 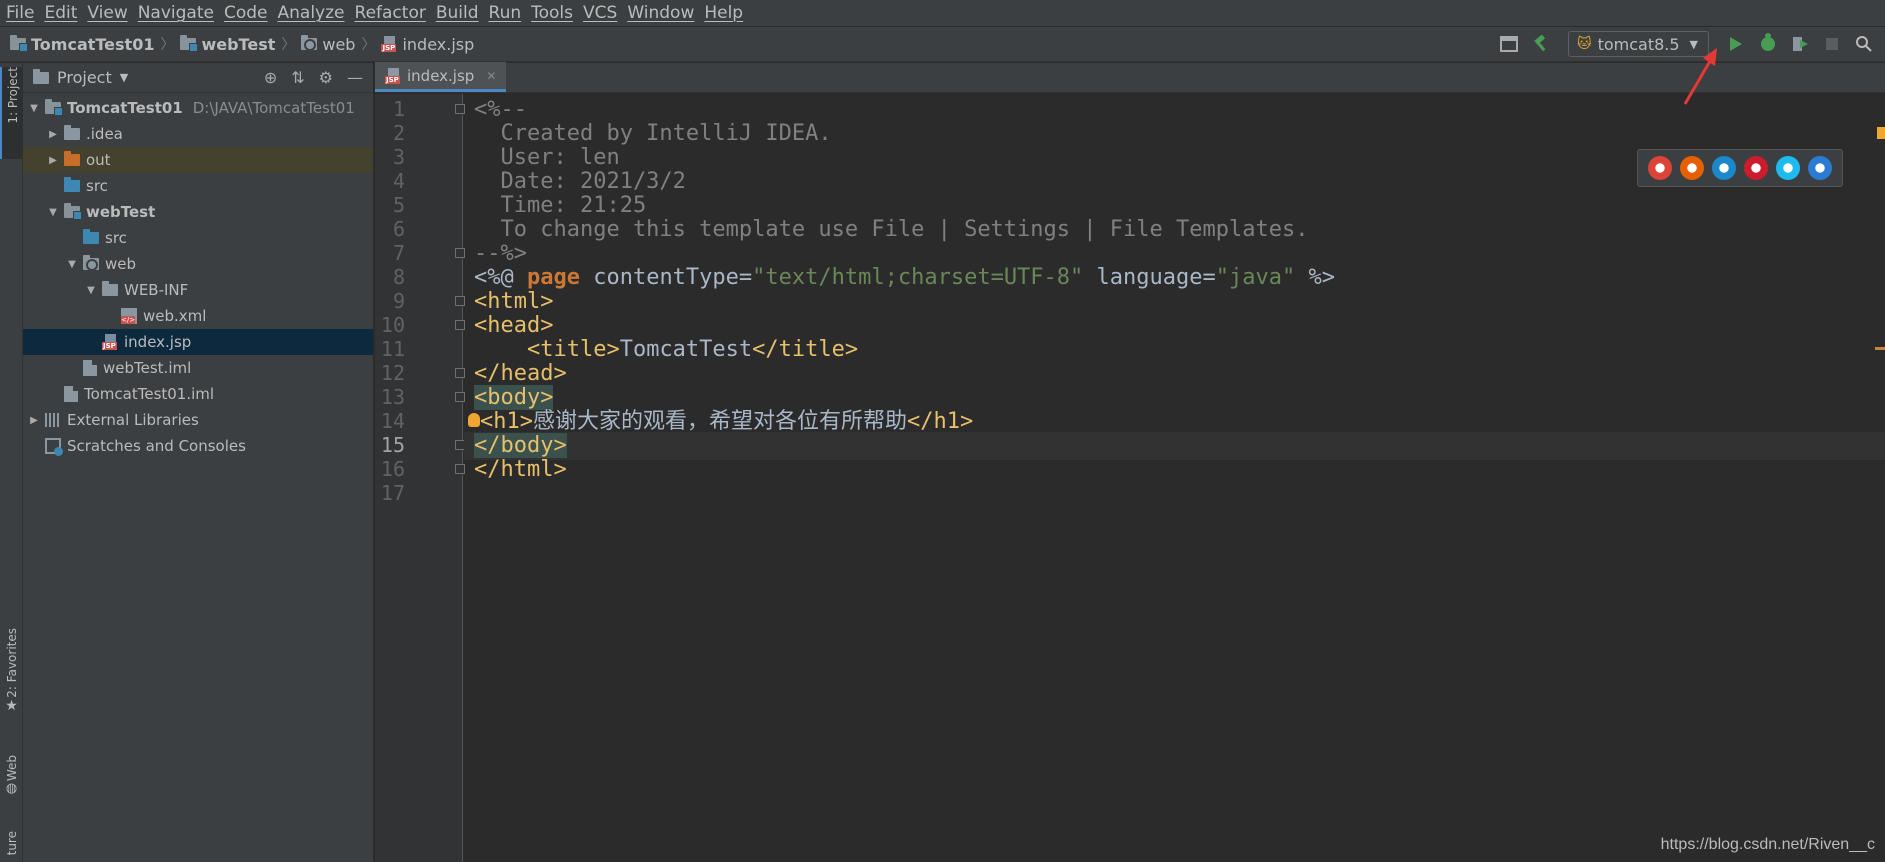 What do you see at coordinates (91, 236) in the screenshot?
I see `source-folder-icon` at bounding box center [91, 236].